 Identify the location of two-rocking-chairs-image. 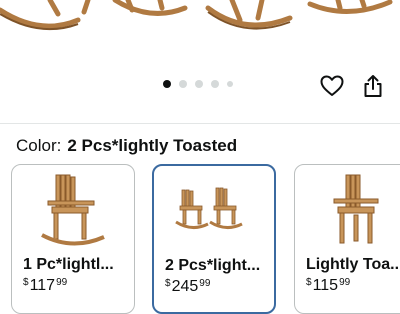
(209, 208).